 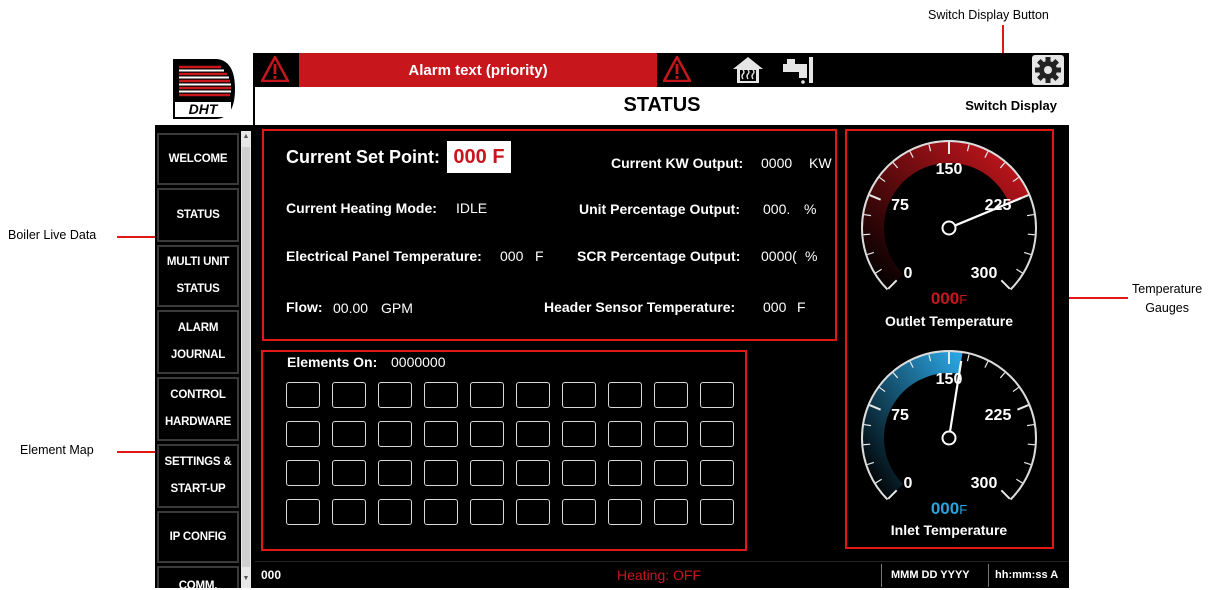 What do you see at coordinates (945, 298) in the screenshot?
I see `outlet-temperature-value: 000` at bounding box center [945, 298].